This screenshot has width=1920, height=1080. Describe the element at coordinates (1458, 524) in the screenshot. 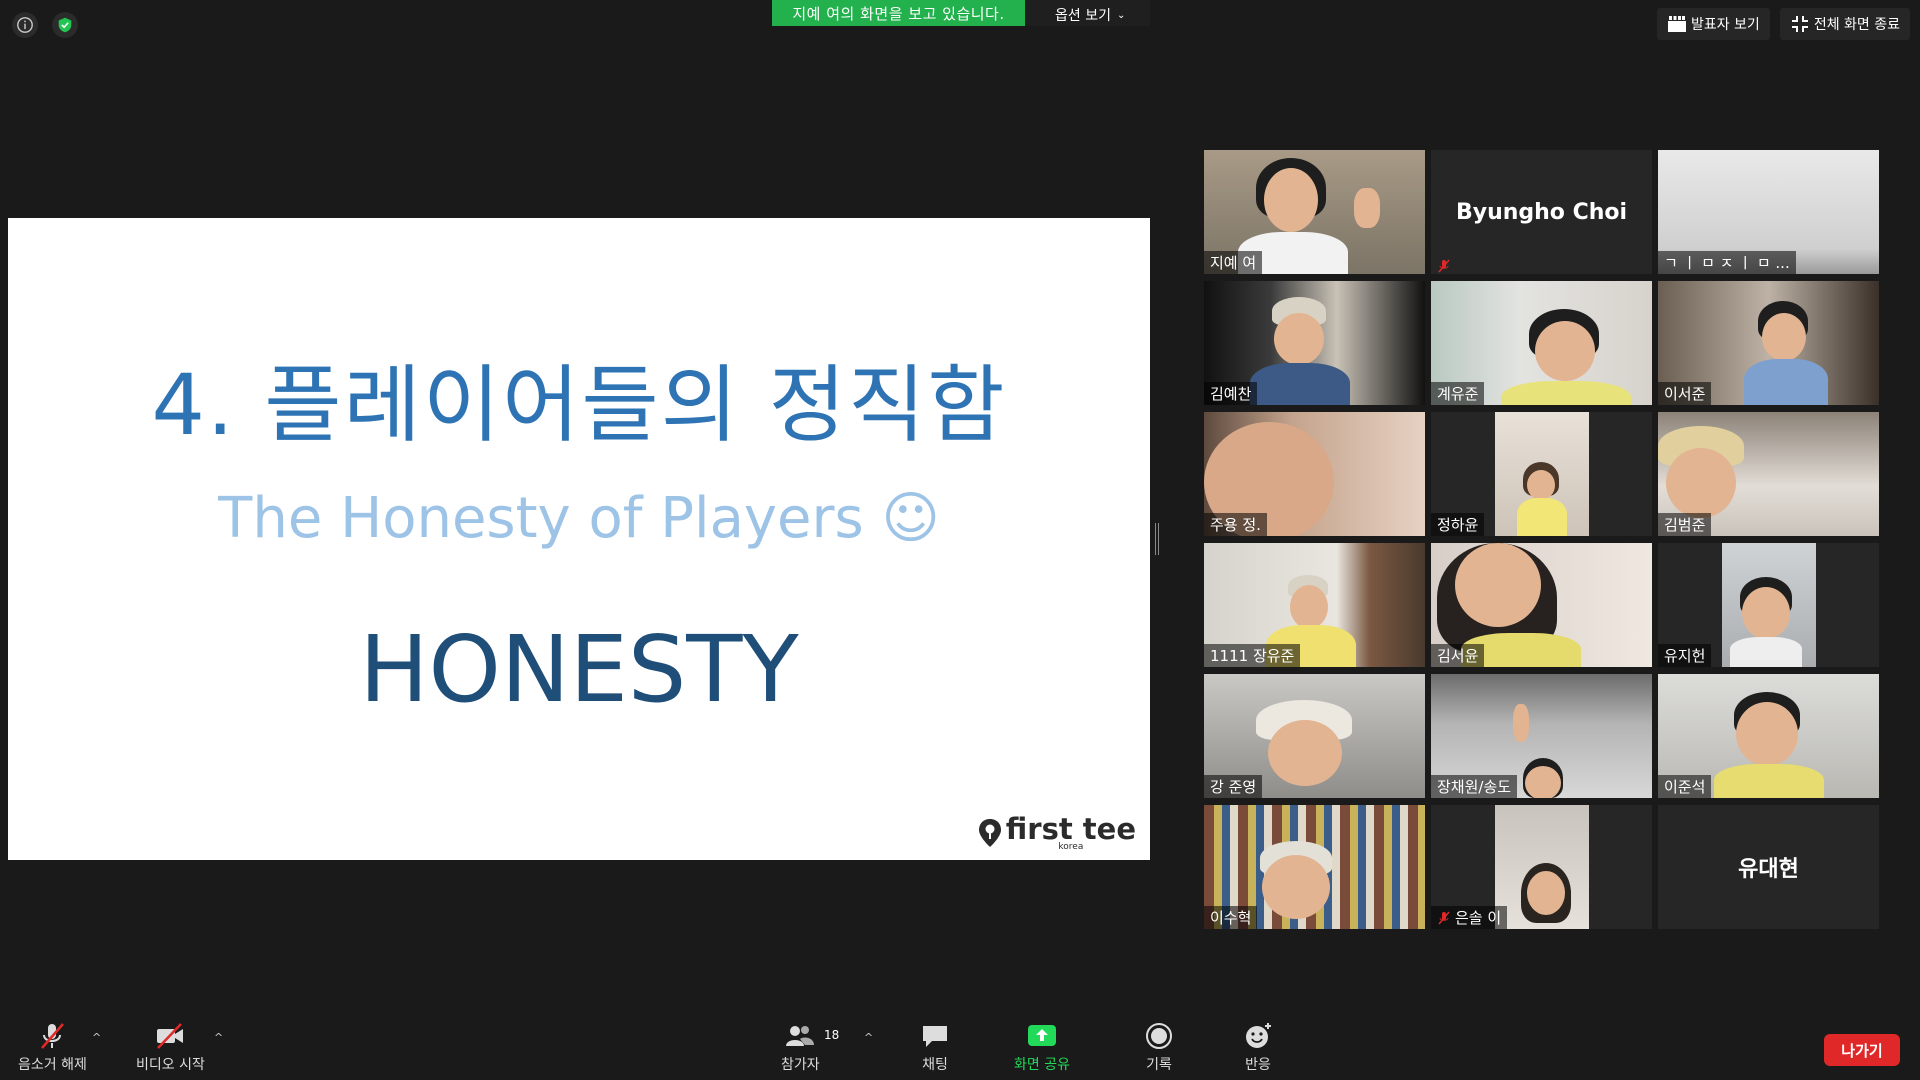

I see `participant-name: 정하윤` at that location.